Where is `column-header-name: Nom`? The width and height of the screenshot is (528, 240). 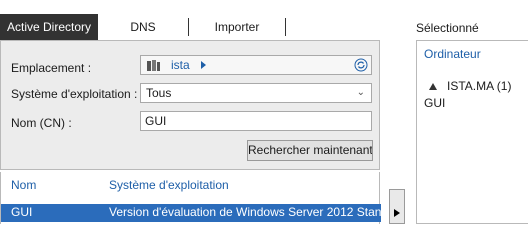
column-header-name: Nom is located at coordinates (23, 185).